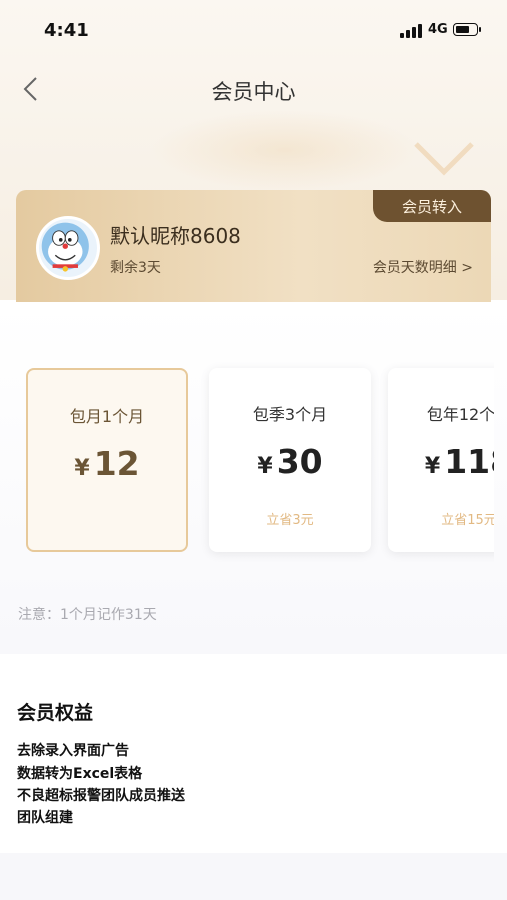  What do you see at coordinates (253, 92) in the screenshot?
I see `page-title: 会员中心` at bounding box center [253, 92].